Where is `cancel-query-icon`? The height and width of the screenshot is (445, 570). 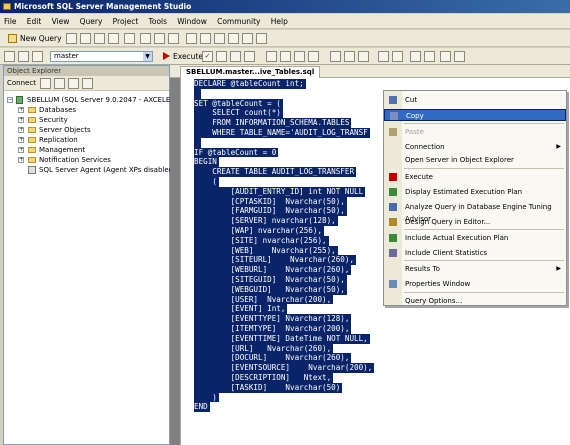
cancel-query-icon is located at coordinates (221, 56).